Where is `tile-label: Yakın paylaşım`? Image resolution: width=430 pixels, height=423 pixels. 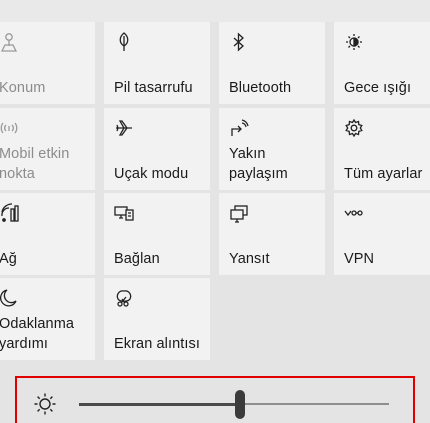
tile-label: Yakın paylaşım is located at coordinates (258, 164).